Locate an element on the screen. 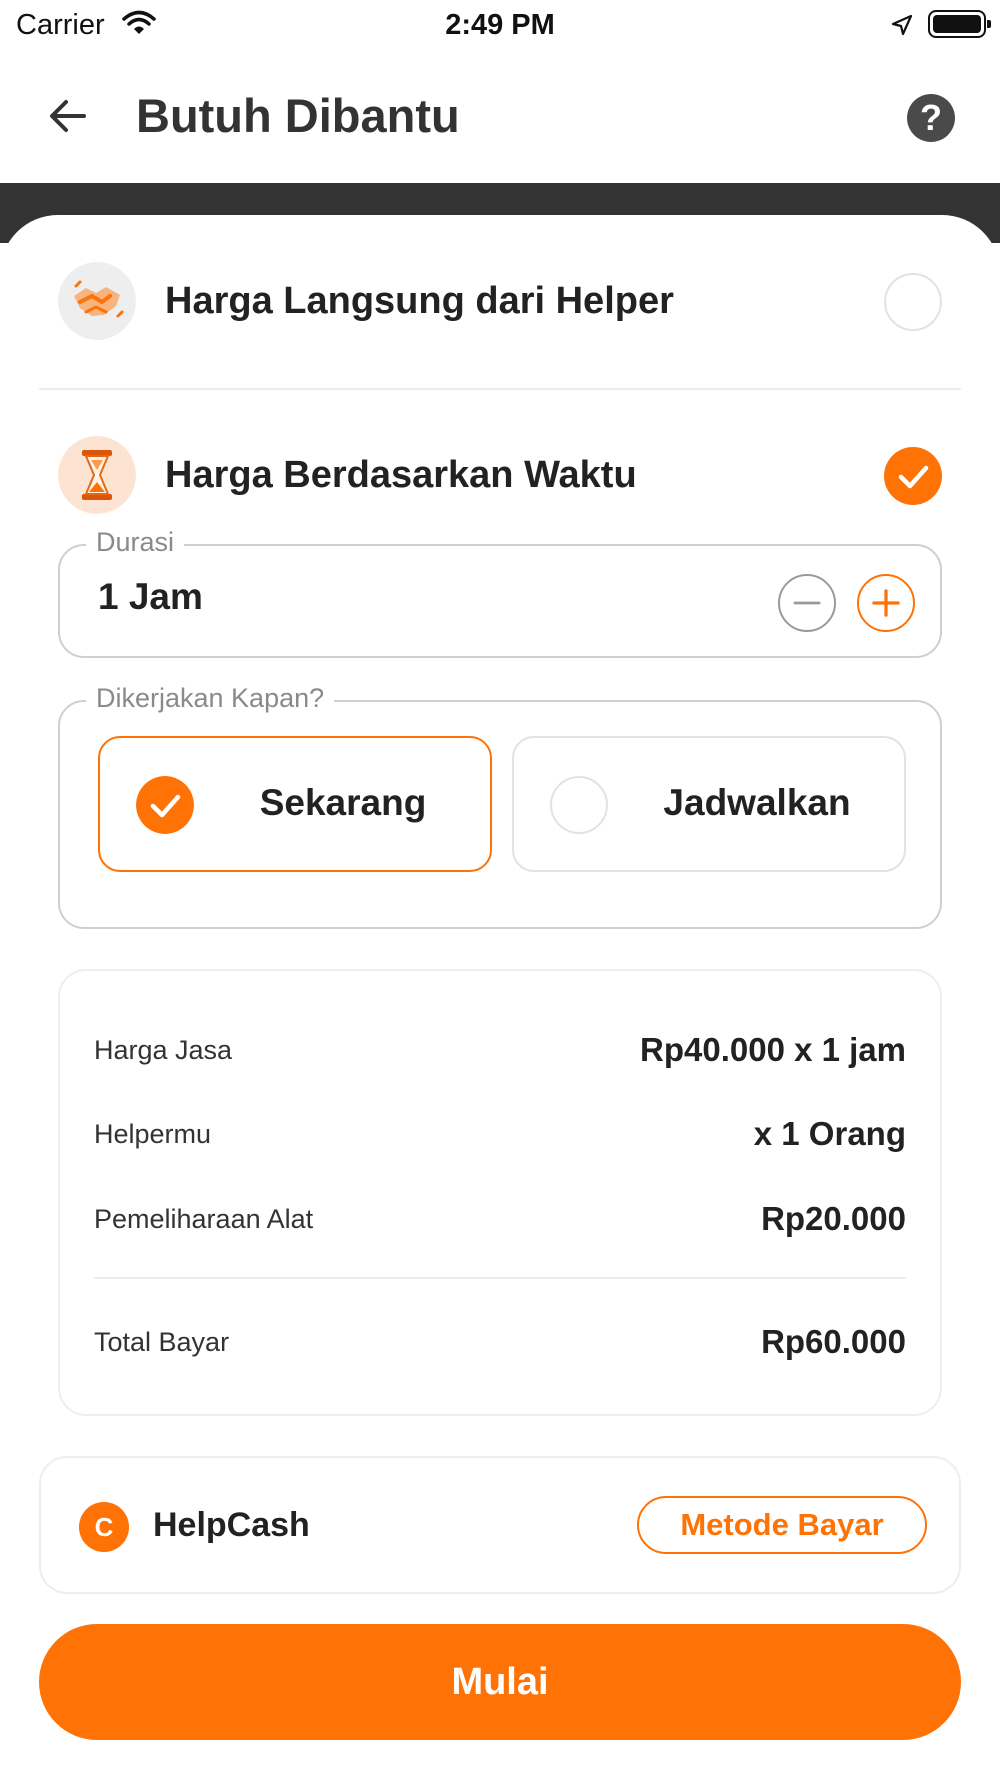 This screenshot has height=1778, width=1000. plus-circle-icon is located at coordinates (886, 603).